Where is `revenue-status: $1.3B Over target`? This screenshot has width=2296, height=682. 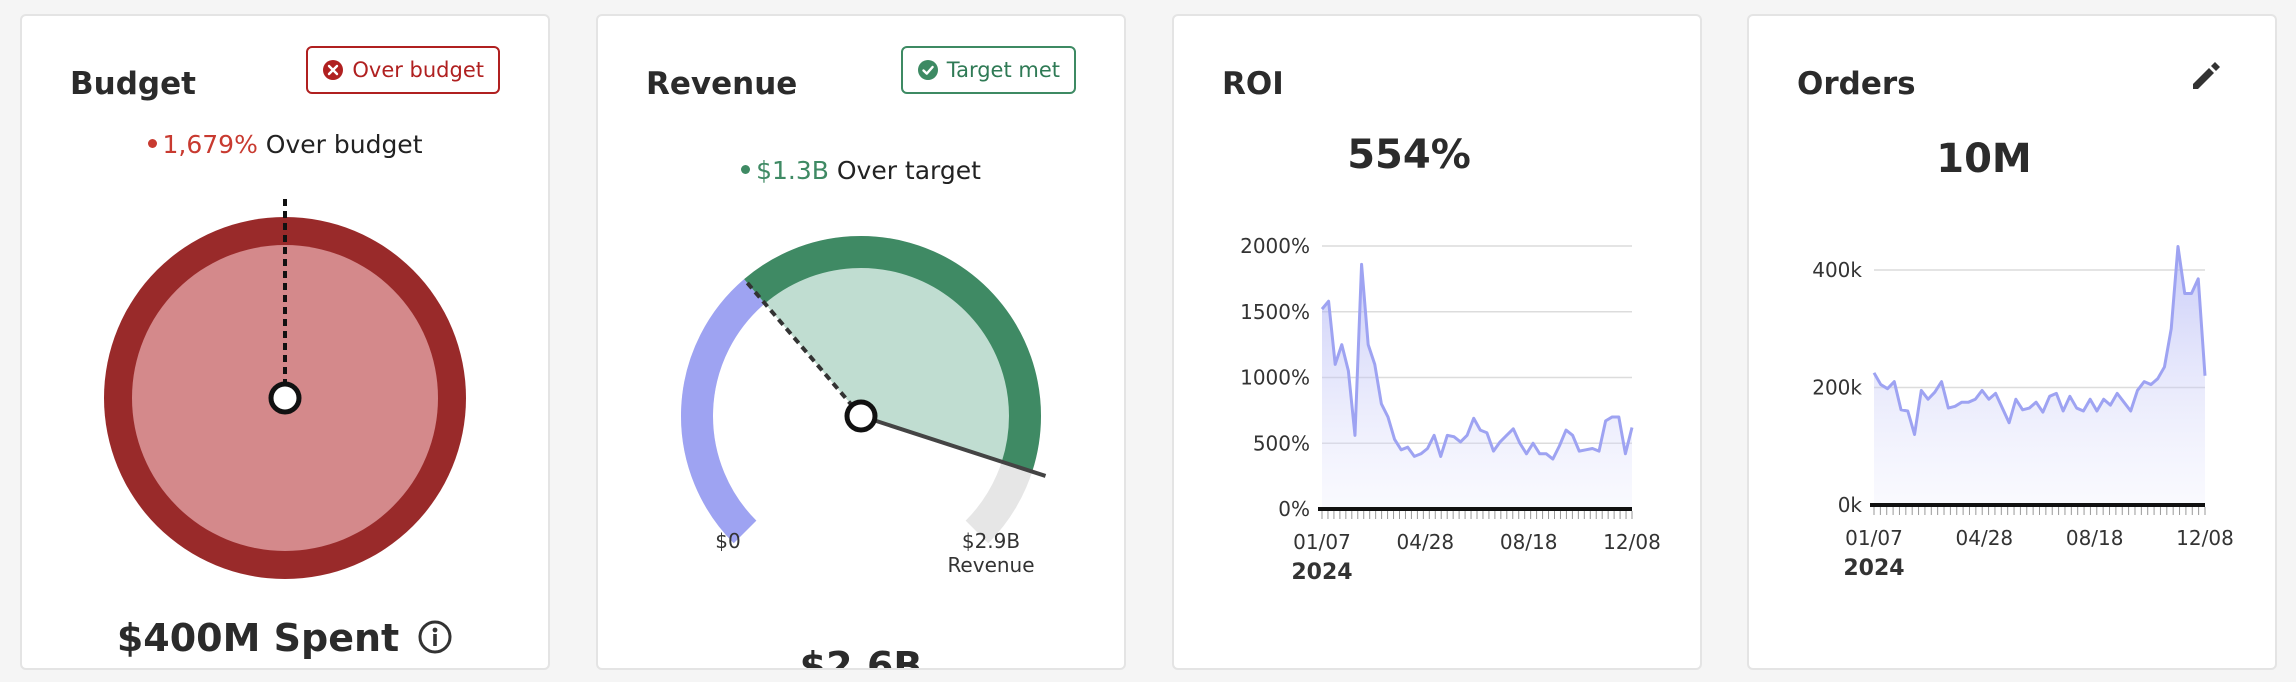
revenue-status: $1.3B Over target is located at coordinates (861, 170).